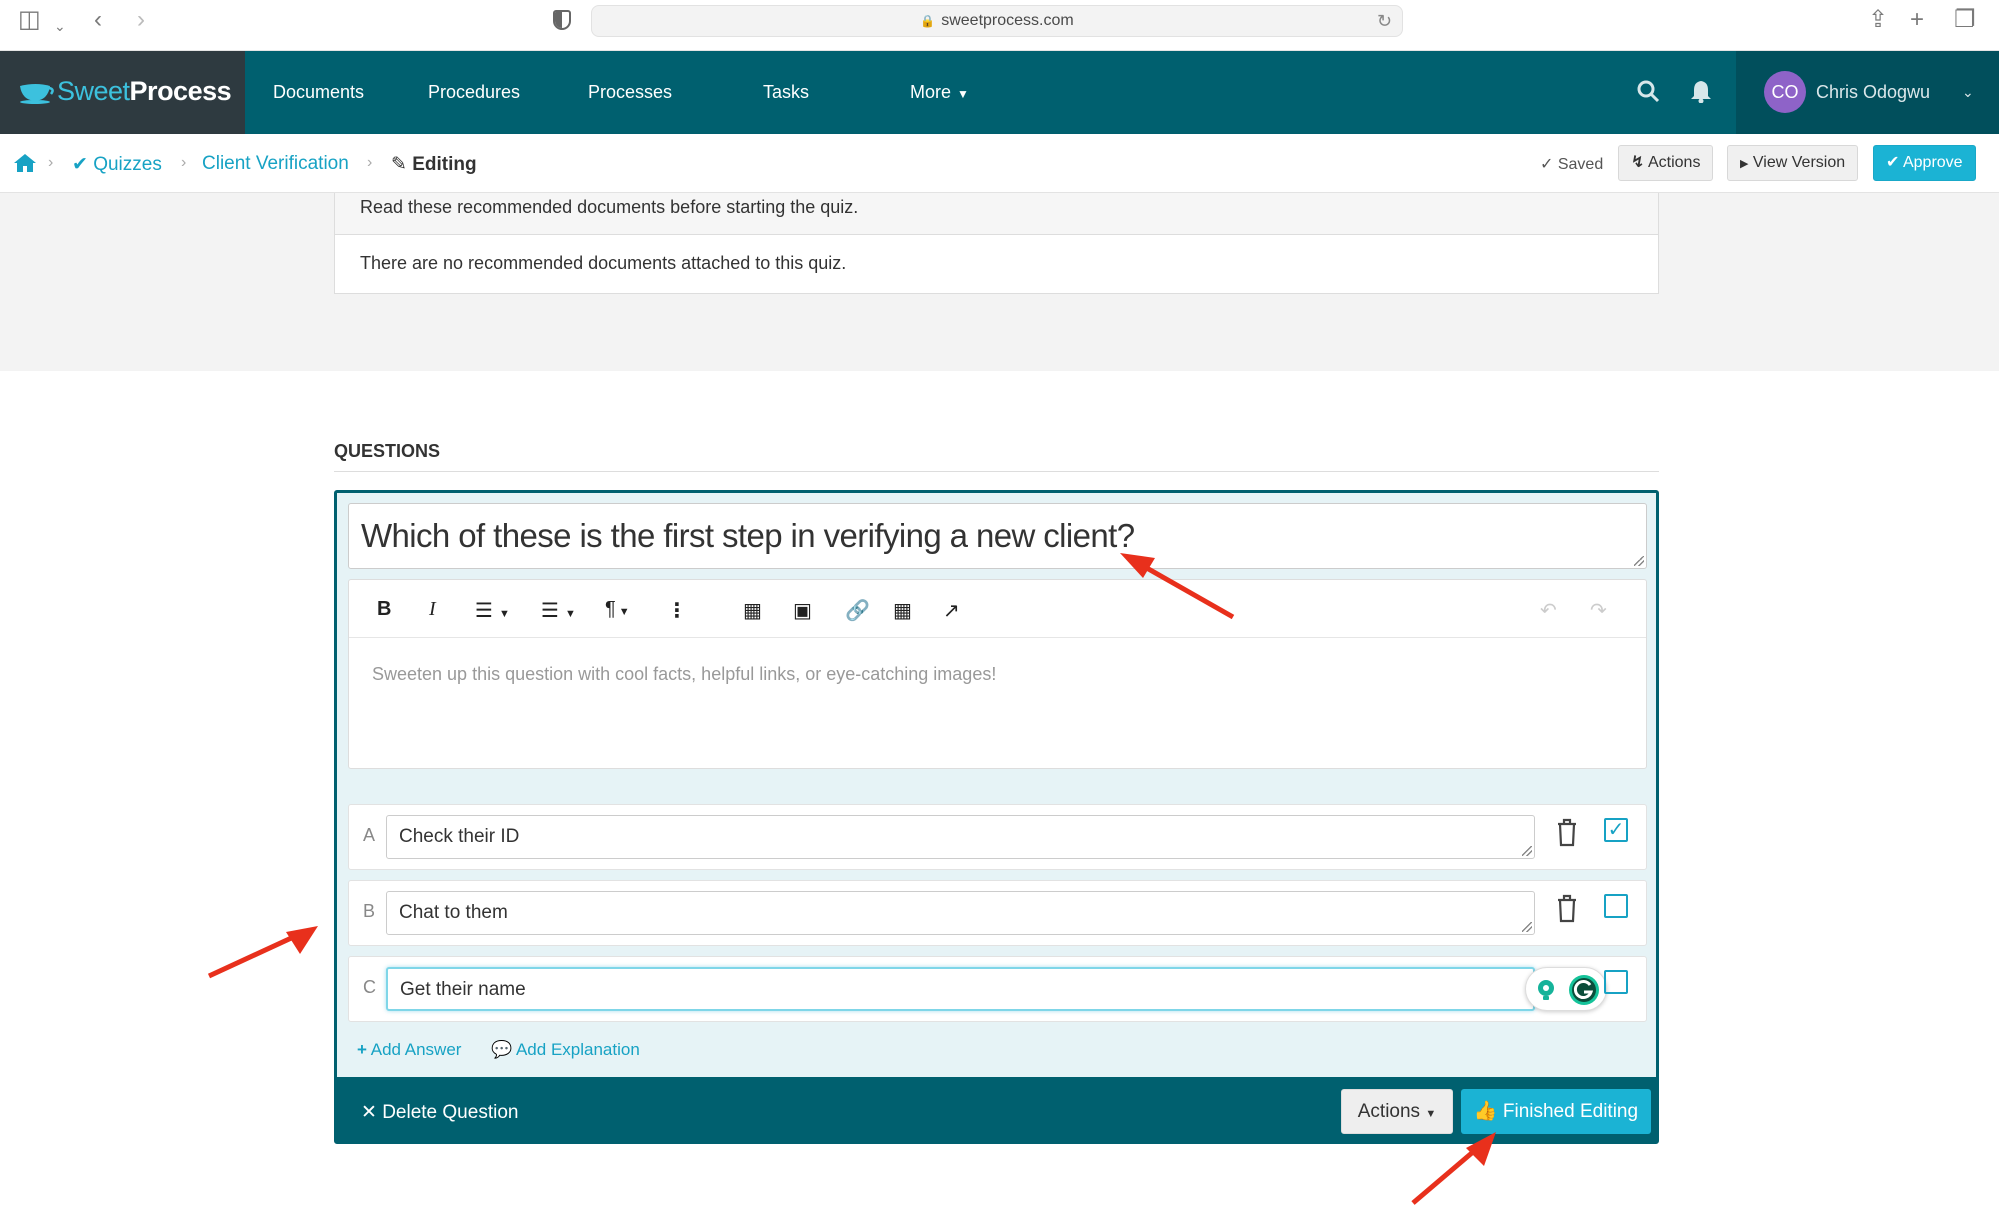  I want to click on answer-letter: B, so click(369, 911).